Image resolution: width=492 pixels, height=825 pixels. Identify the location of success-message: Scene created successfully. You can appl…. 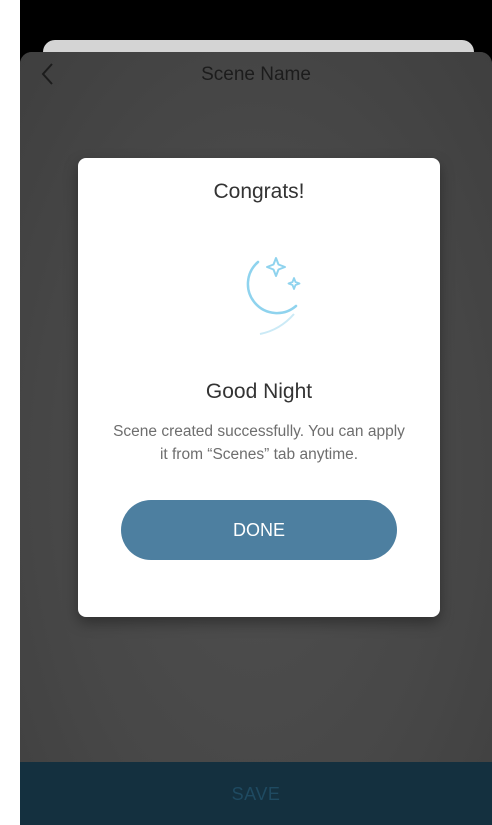
(259, 443).